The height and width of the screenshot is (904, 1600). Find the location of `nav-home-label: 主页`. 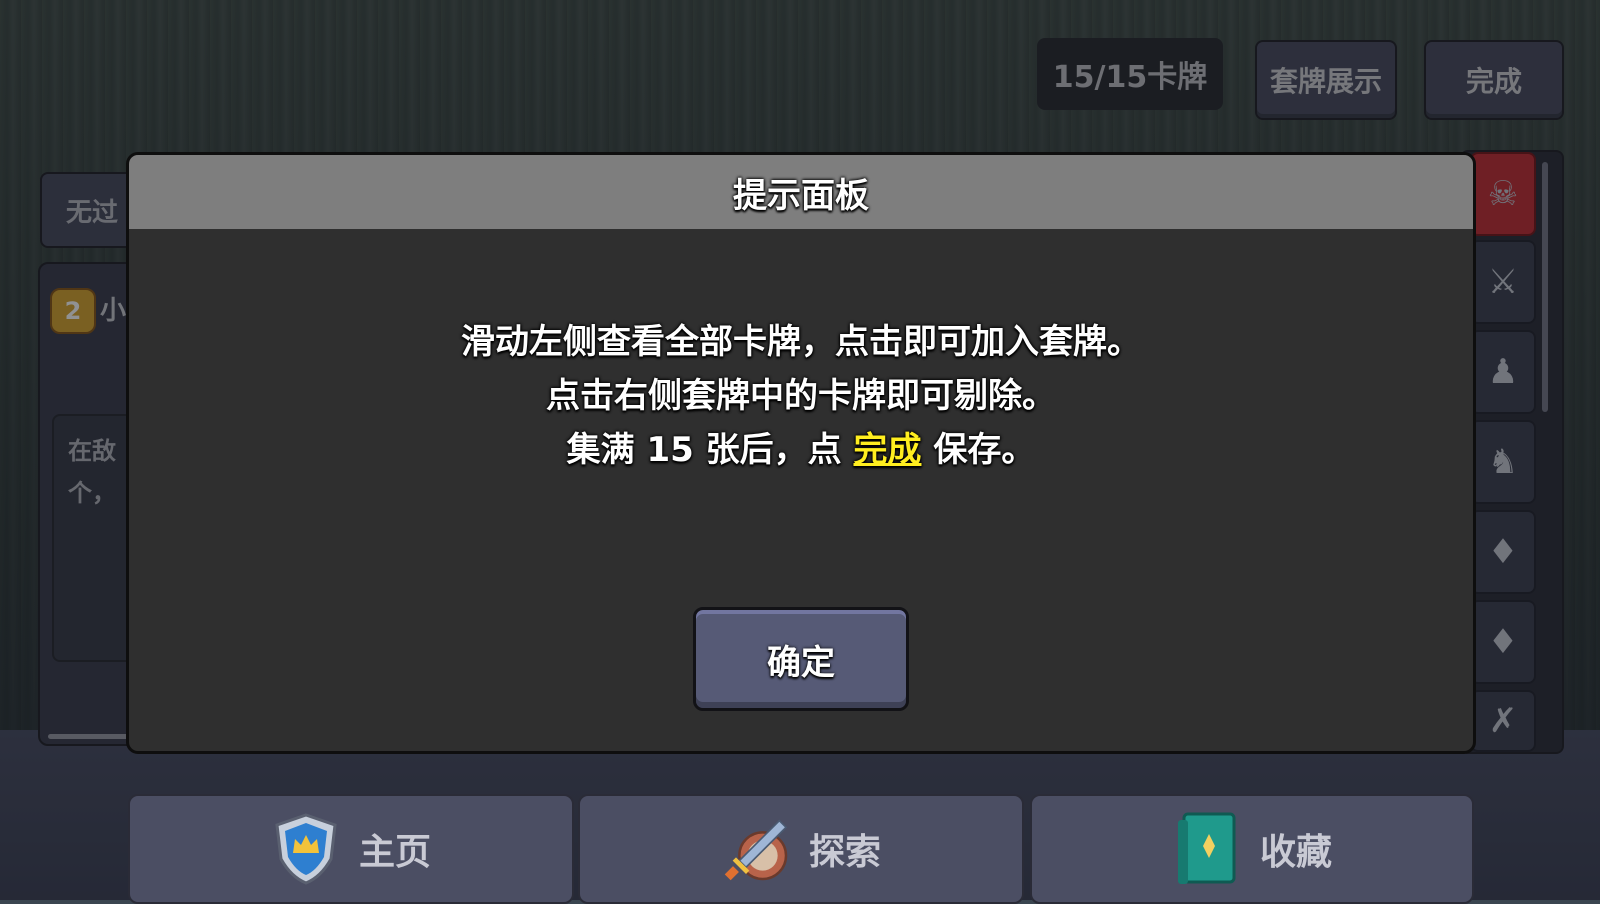

nav-home-label: 主页 is located at coordinates (394, 852).